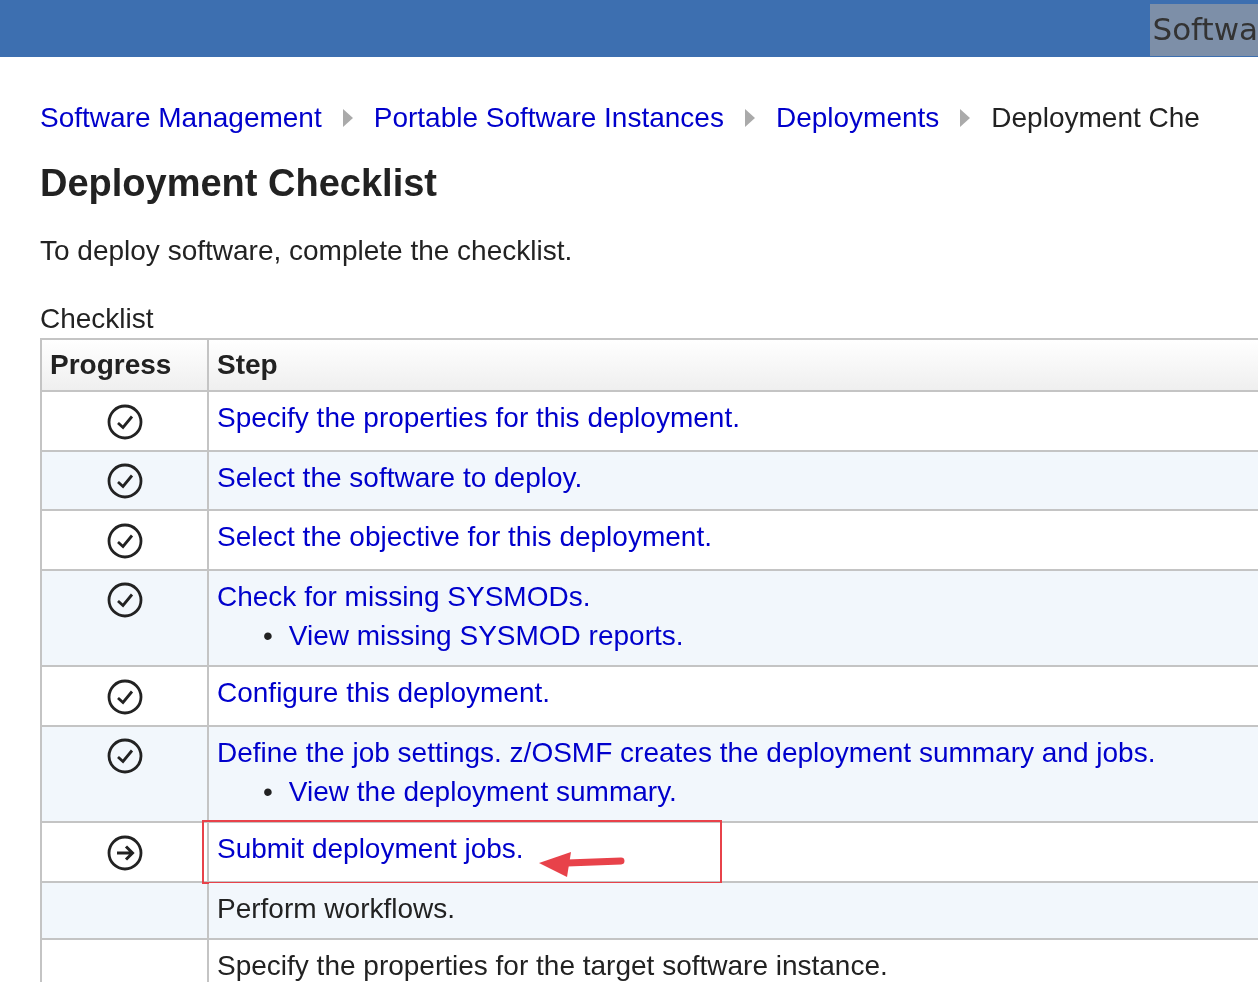  I want to click on intro-text: To deploy software, complete the checklist., so click(307, 251).